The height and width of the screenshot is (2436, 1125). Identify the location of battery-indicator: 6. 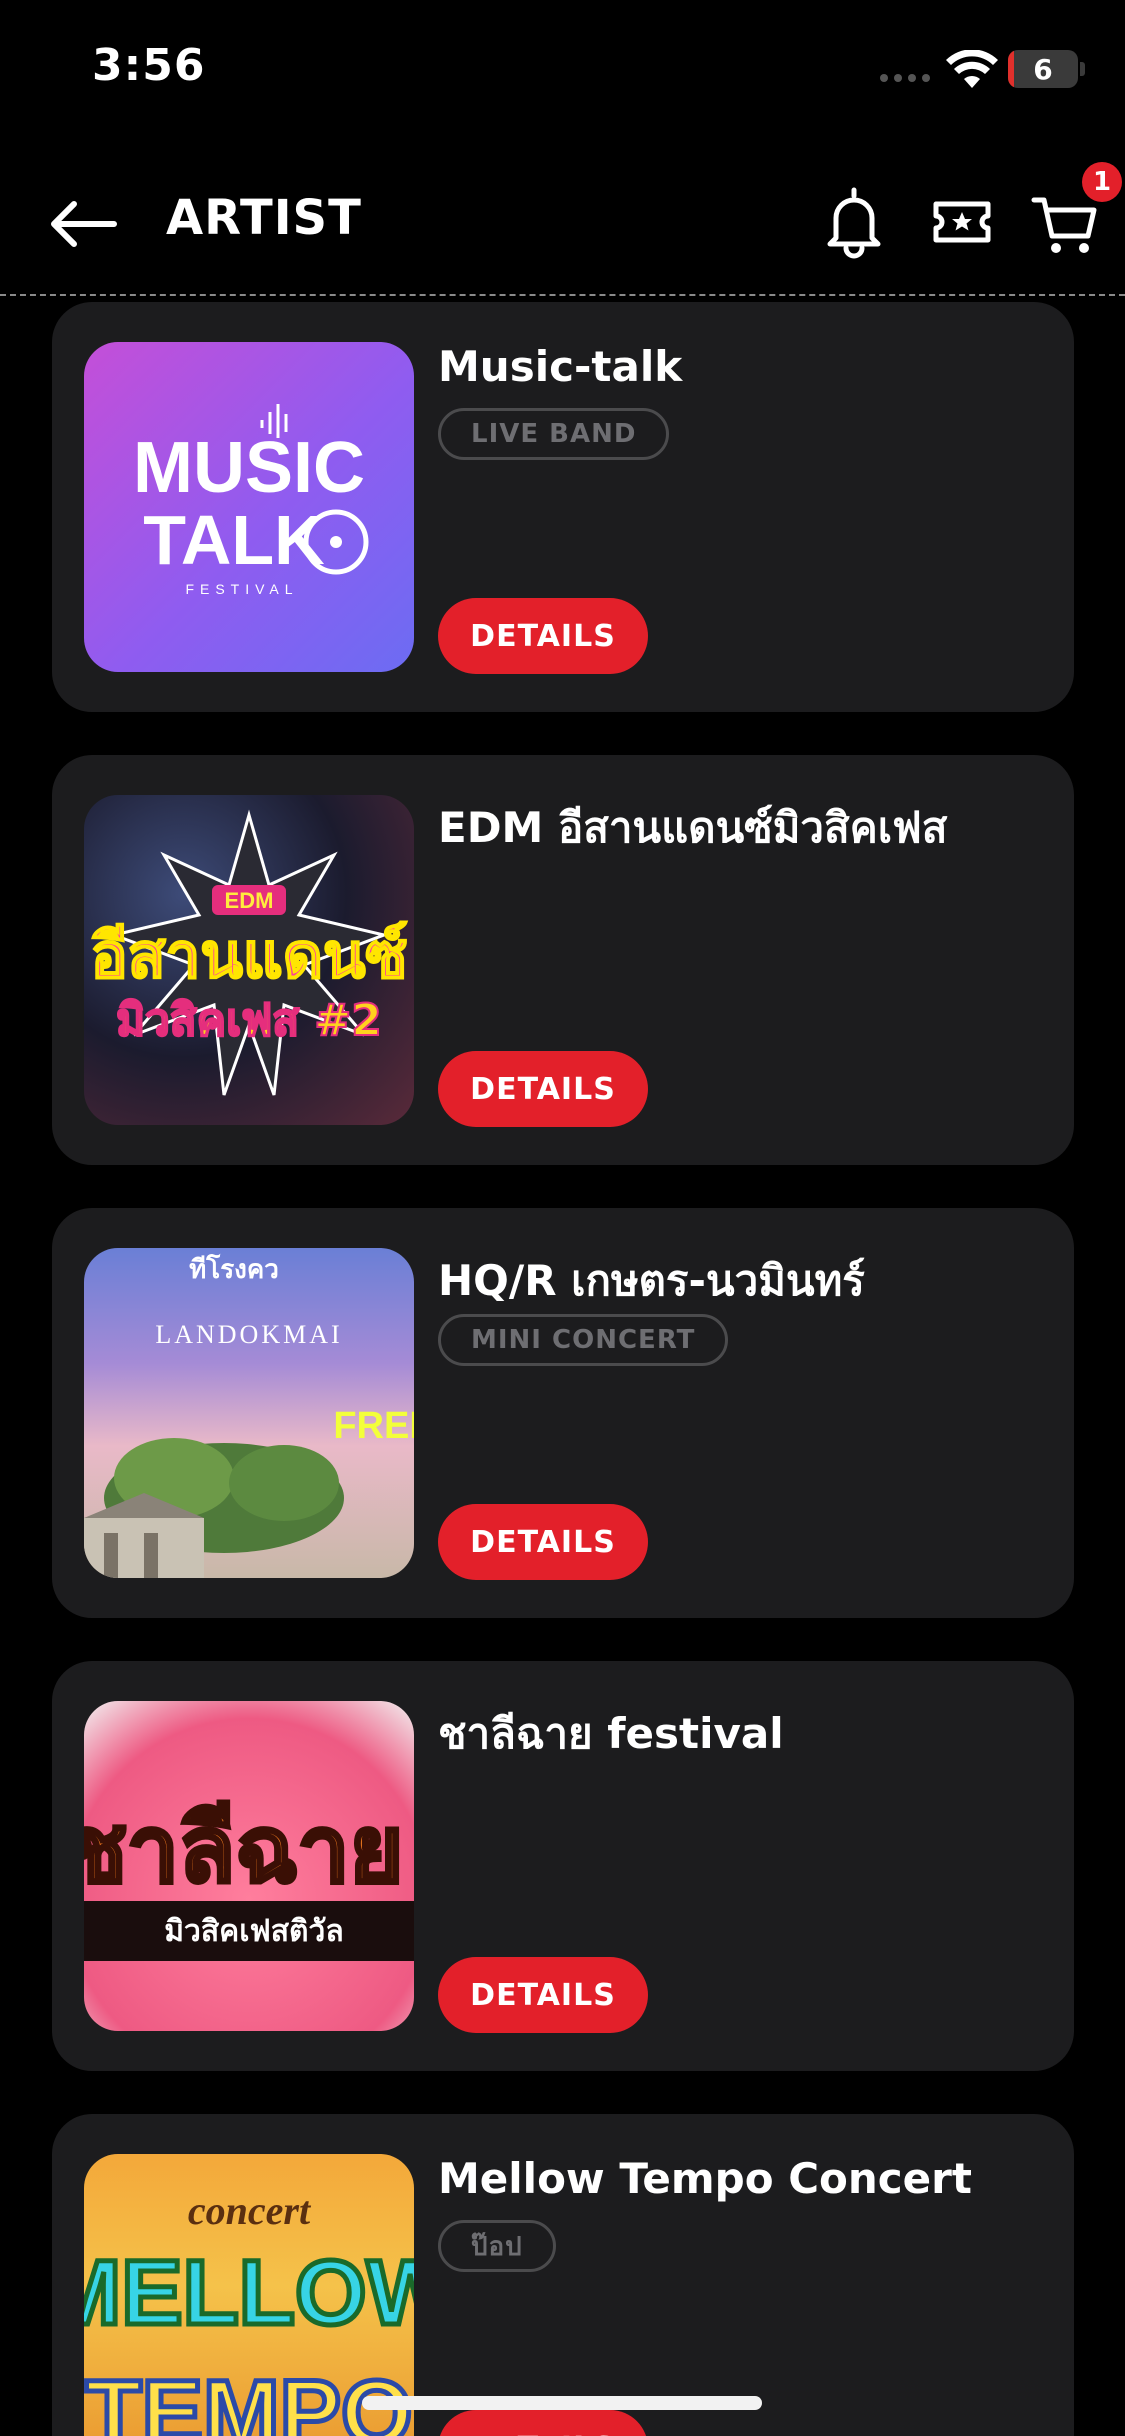
(1043, 69).